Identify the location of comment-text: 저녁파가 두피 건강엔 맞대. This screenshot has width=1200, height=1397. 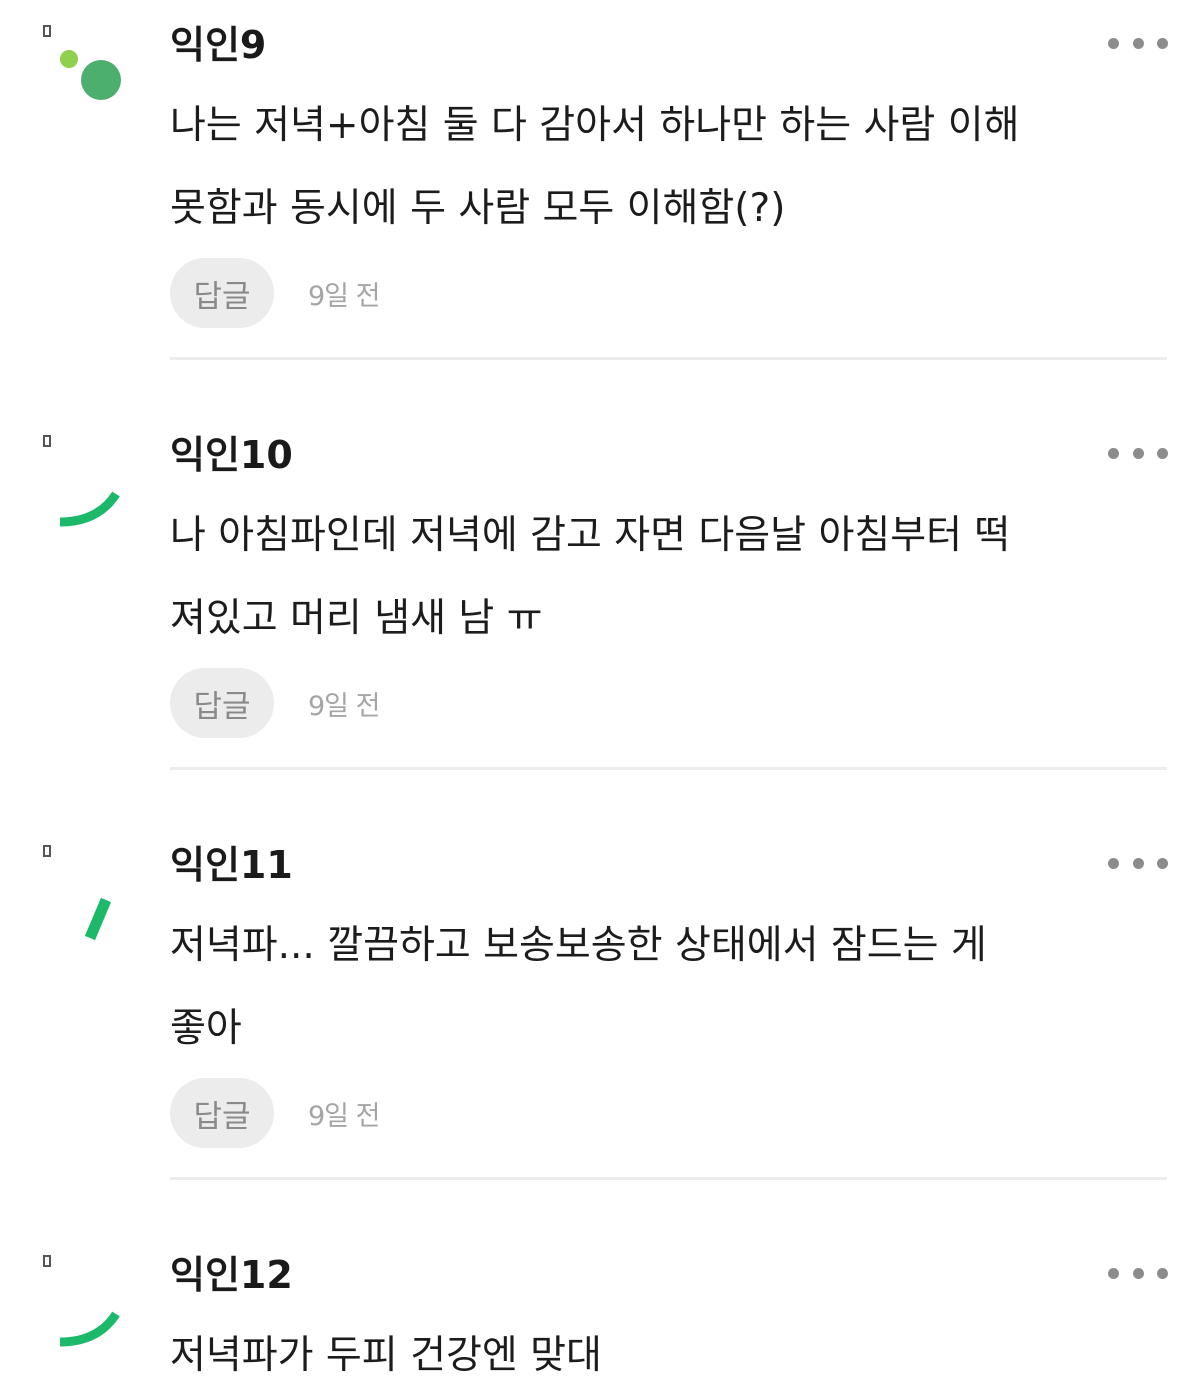
(665, 1355).